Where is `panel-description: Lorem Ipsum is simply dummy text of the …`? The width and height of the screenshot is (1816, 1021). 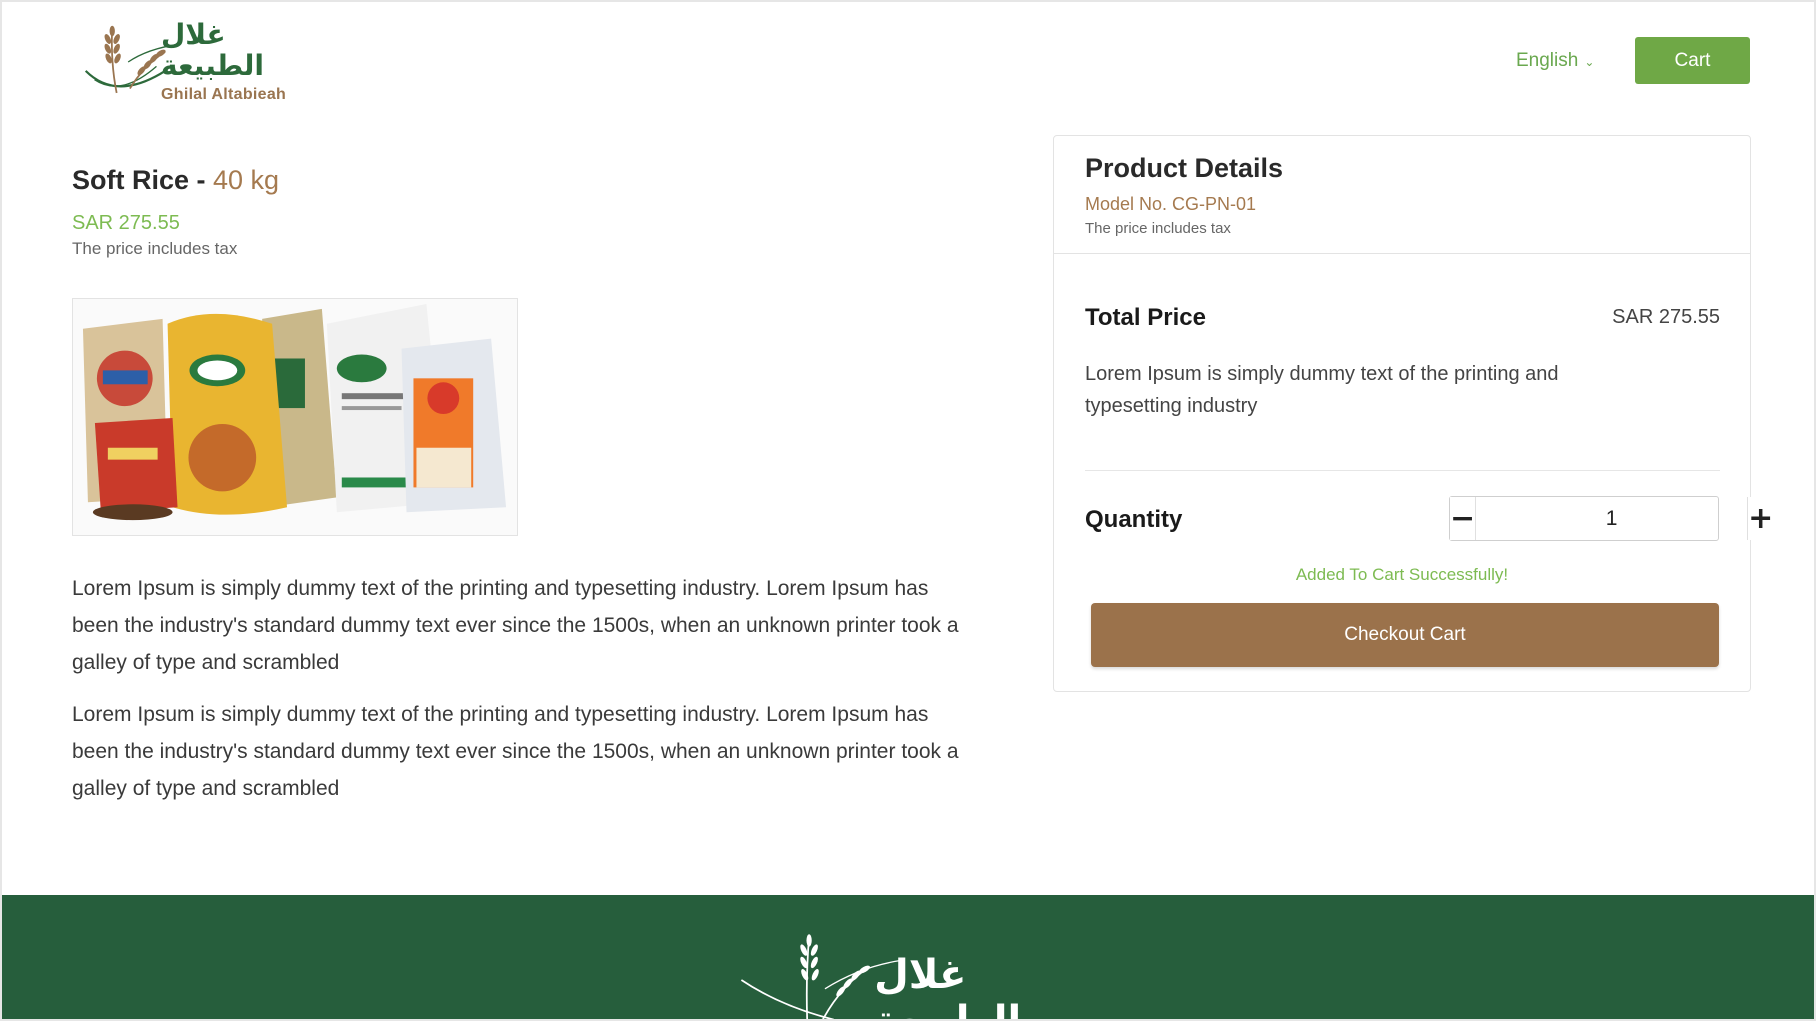
panel-description: Lorem Ipsum is simply dummy text of the … is located at coordinates (1322, 390).